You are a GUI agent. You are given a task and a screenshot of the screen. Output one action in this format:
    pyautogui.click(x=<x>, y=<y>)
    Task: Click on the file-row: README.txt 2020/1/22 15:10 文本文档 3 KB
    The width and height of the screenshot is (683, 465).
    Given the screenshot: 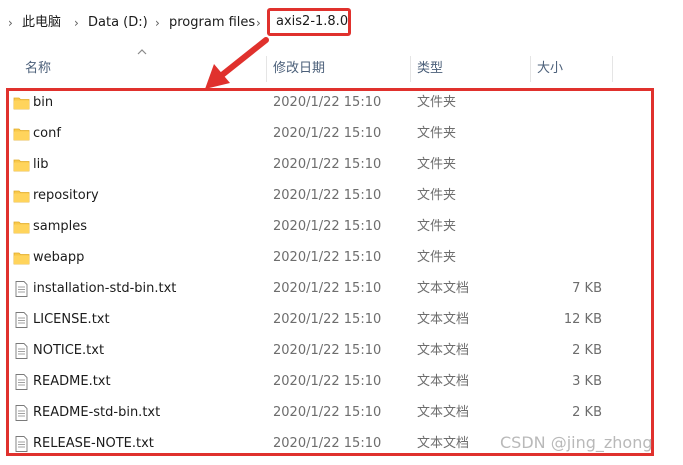 What is the action you would take?
    pyautogui.click(x=341, y=381)
    